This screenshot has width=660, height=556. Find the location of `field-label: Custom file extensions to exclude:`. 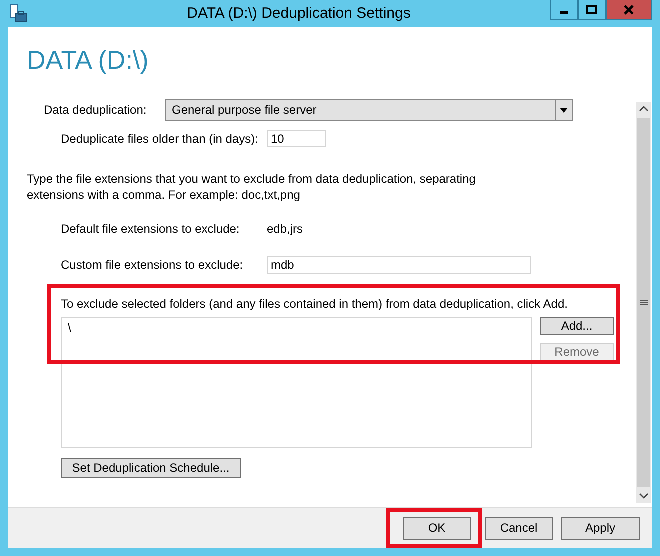

field-label: Custom file extensions to exclude: is located at coordinates (152, 265).